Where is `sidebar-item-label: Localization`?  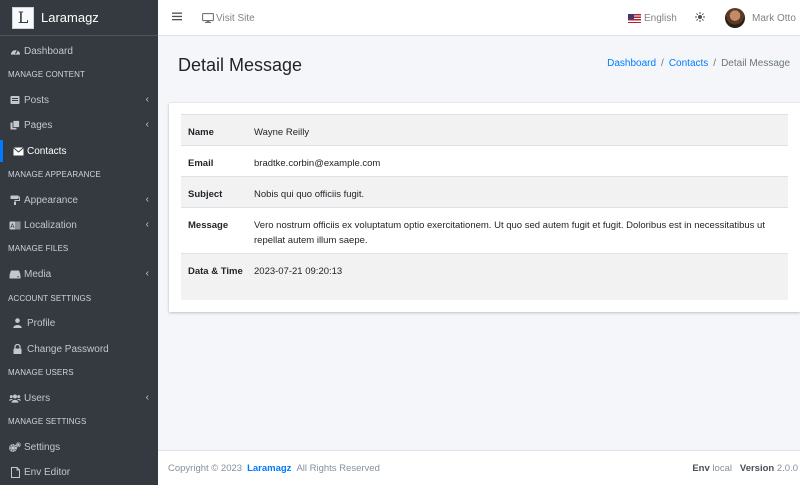 sidebar-item-label: Localization is located at coordinates (50, 225).